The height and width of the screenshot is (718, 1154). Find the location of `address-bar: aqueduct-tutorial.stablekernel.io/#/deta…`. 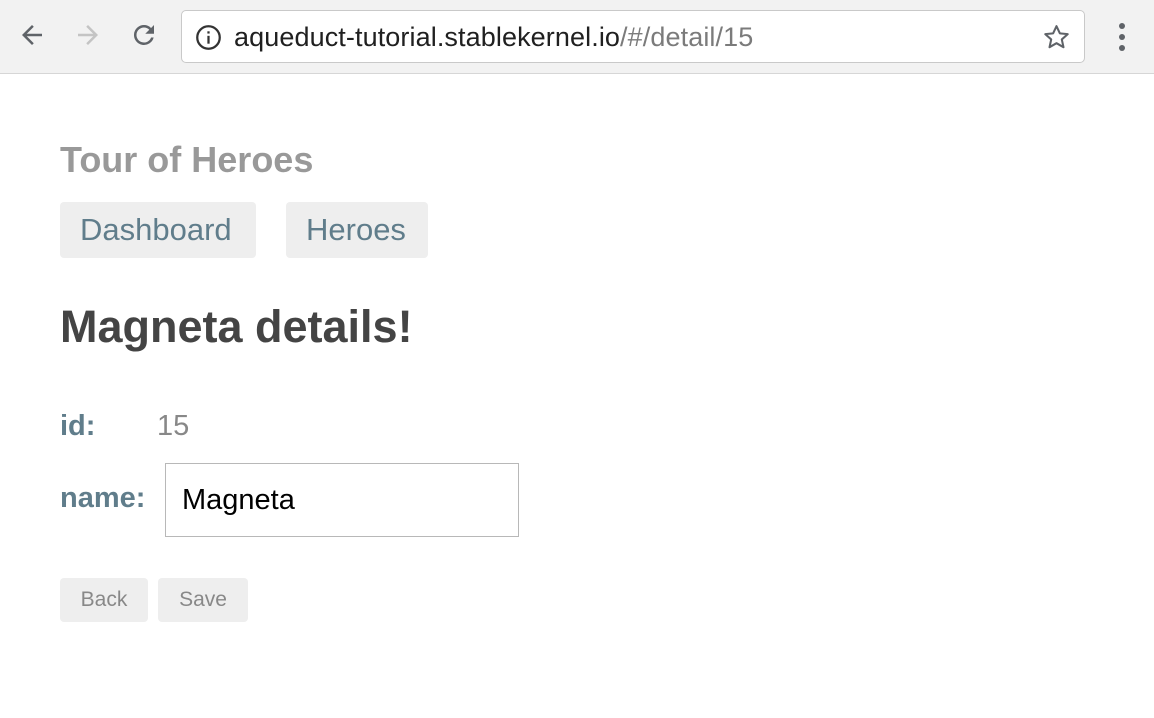

address-bar: aqueduct-tutorial.stablekernel.io/#/deta… is located at coordinates (633, 36).